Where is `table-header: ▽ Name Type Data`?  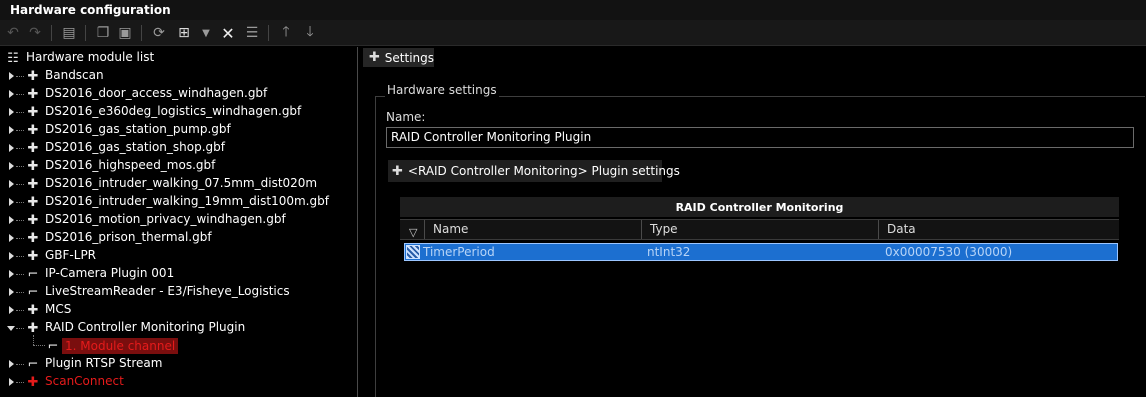 table-header: ▽ Name Type Data is located at coordinates (759, 229).